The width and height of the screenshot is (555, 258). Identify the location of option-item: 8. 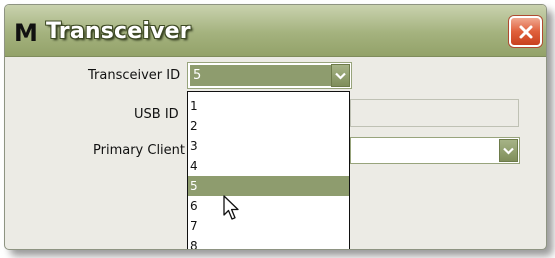
(268, 242).